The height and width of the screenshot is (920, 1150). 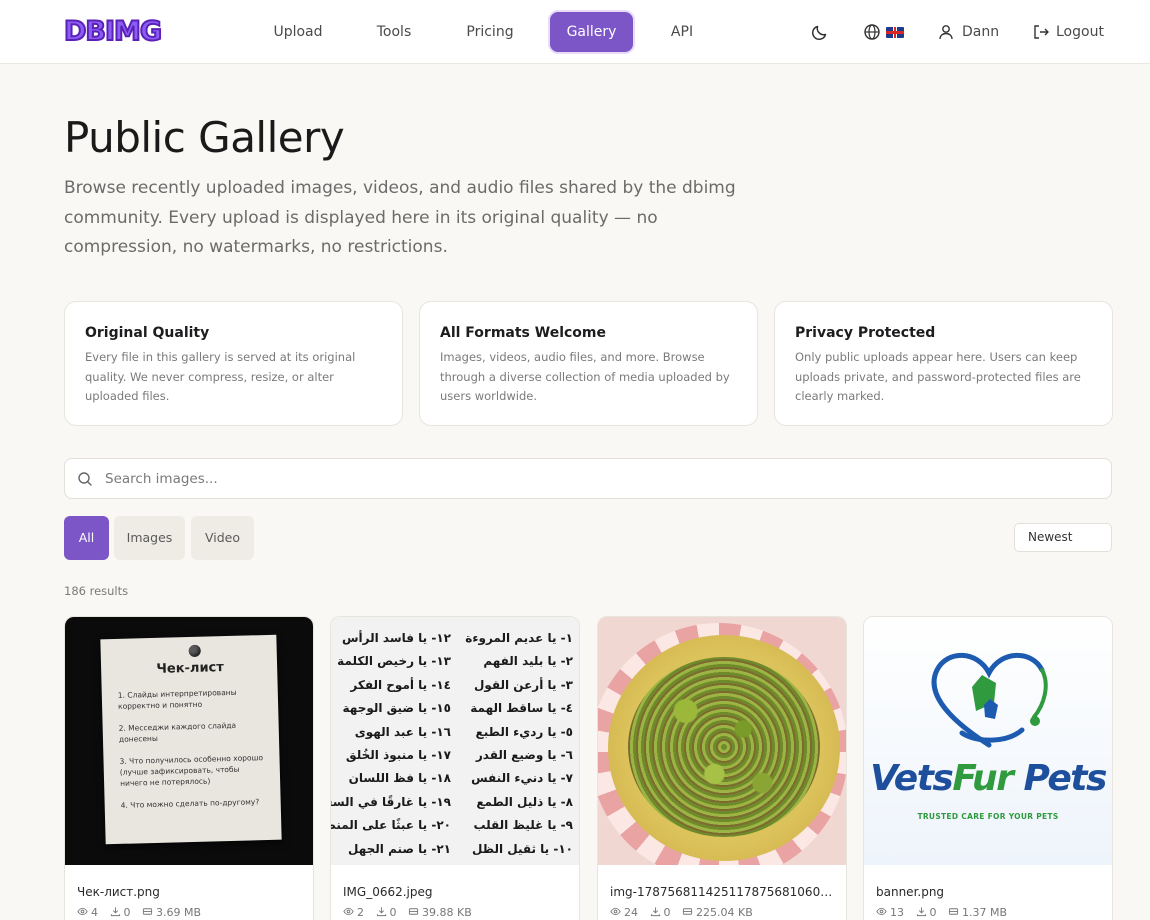 What do you see at coordinates (190, 803) in the screenshot?
I see `checklist-line: 4. Что можно сделать по-другому?` at bounding box center [190, 803].